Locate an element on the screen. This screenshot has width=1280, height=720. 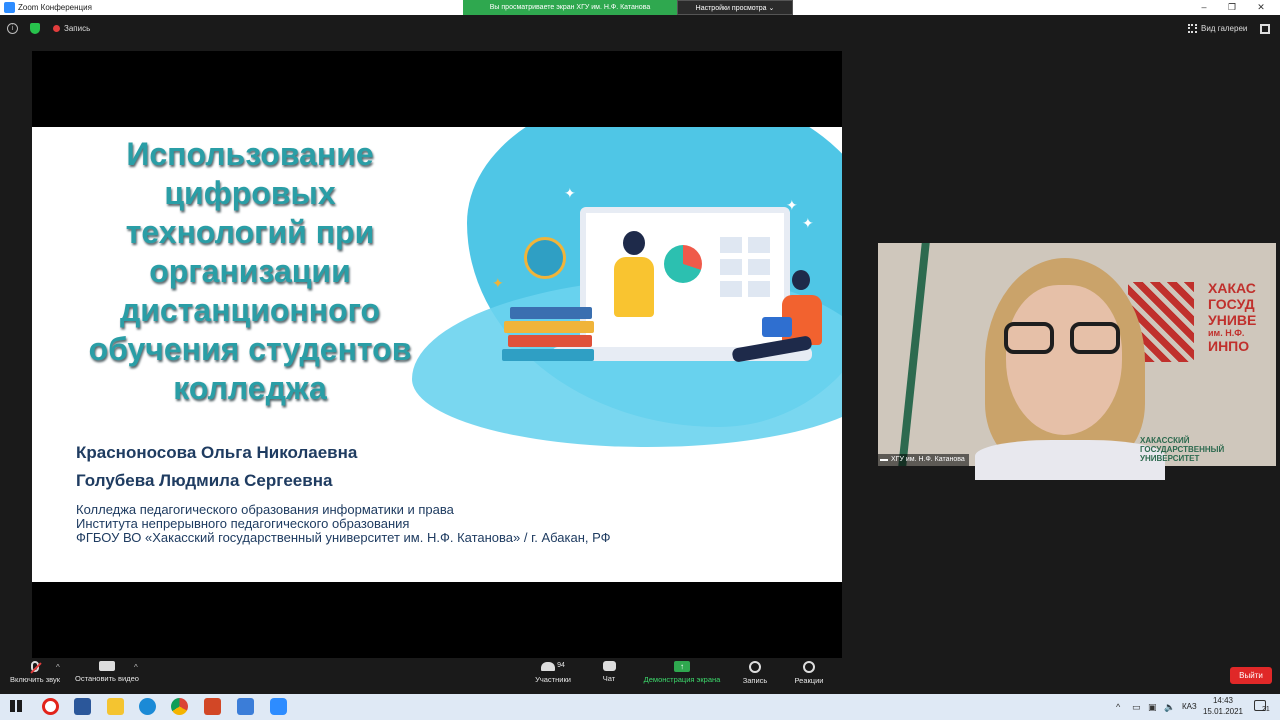
taskbar-clock-time: 14:43 is located at coordinates (1223, 701).